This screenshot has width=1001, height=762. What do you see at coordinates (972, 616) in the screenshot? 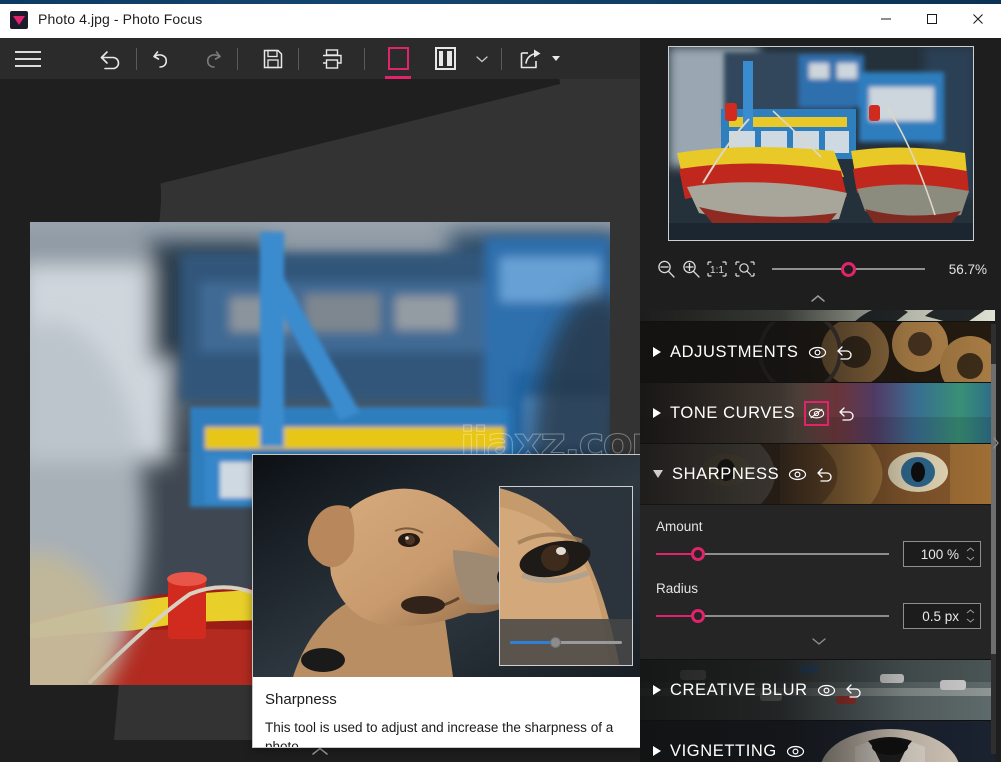
I see `radius-stepper` at bounding box center [972, 616].